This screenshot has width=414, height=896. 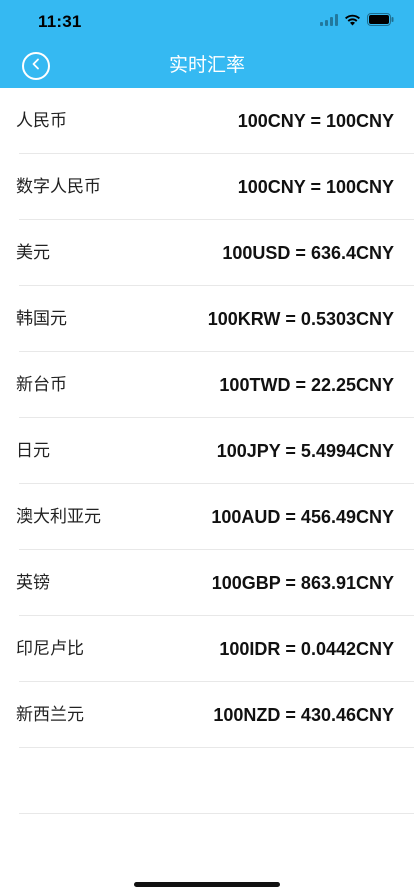 I want to click on list-item: 澳大利亚元 100AUD = 456.49CNY, so click(x=207, y=517).